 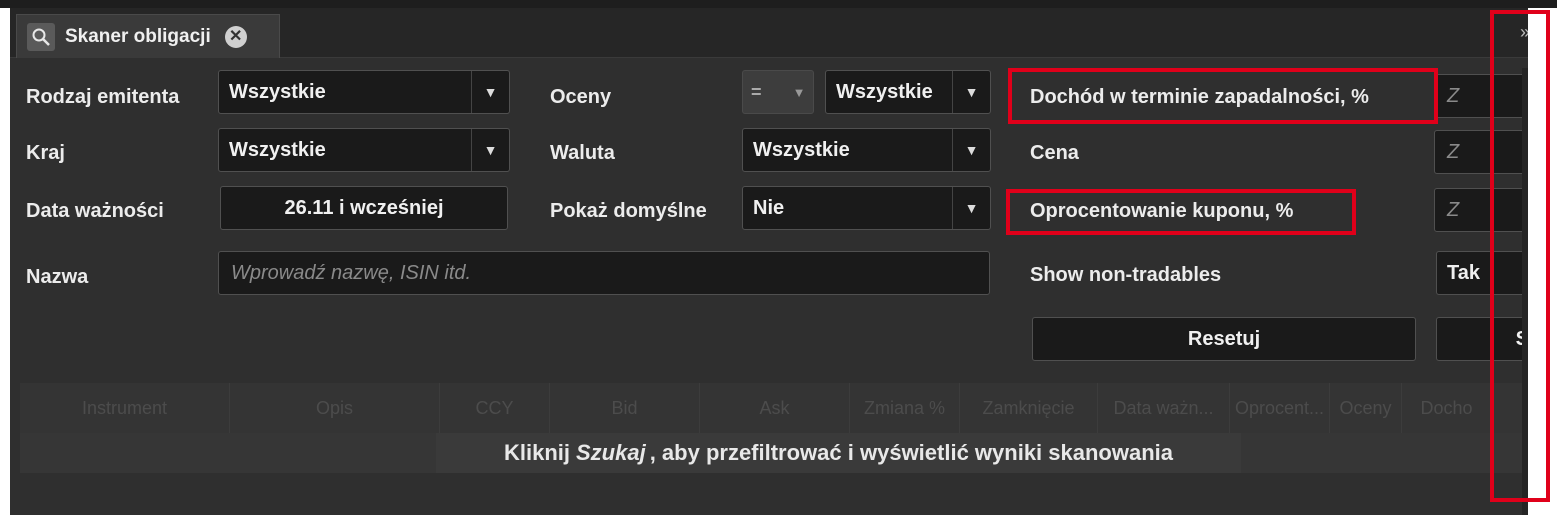 What do you see at coordinates (1224, 339) in the screenshot?
I see `reset-button: Resetuj` at bounding box center [1224, 339].